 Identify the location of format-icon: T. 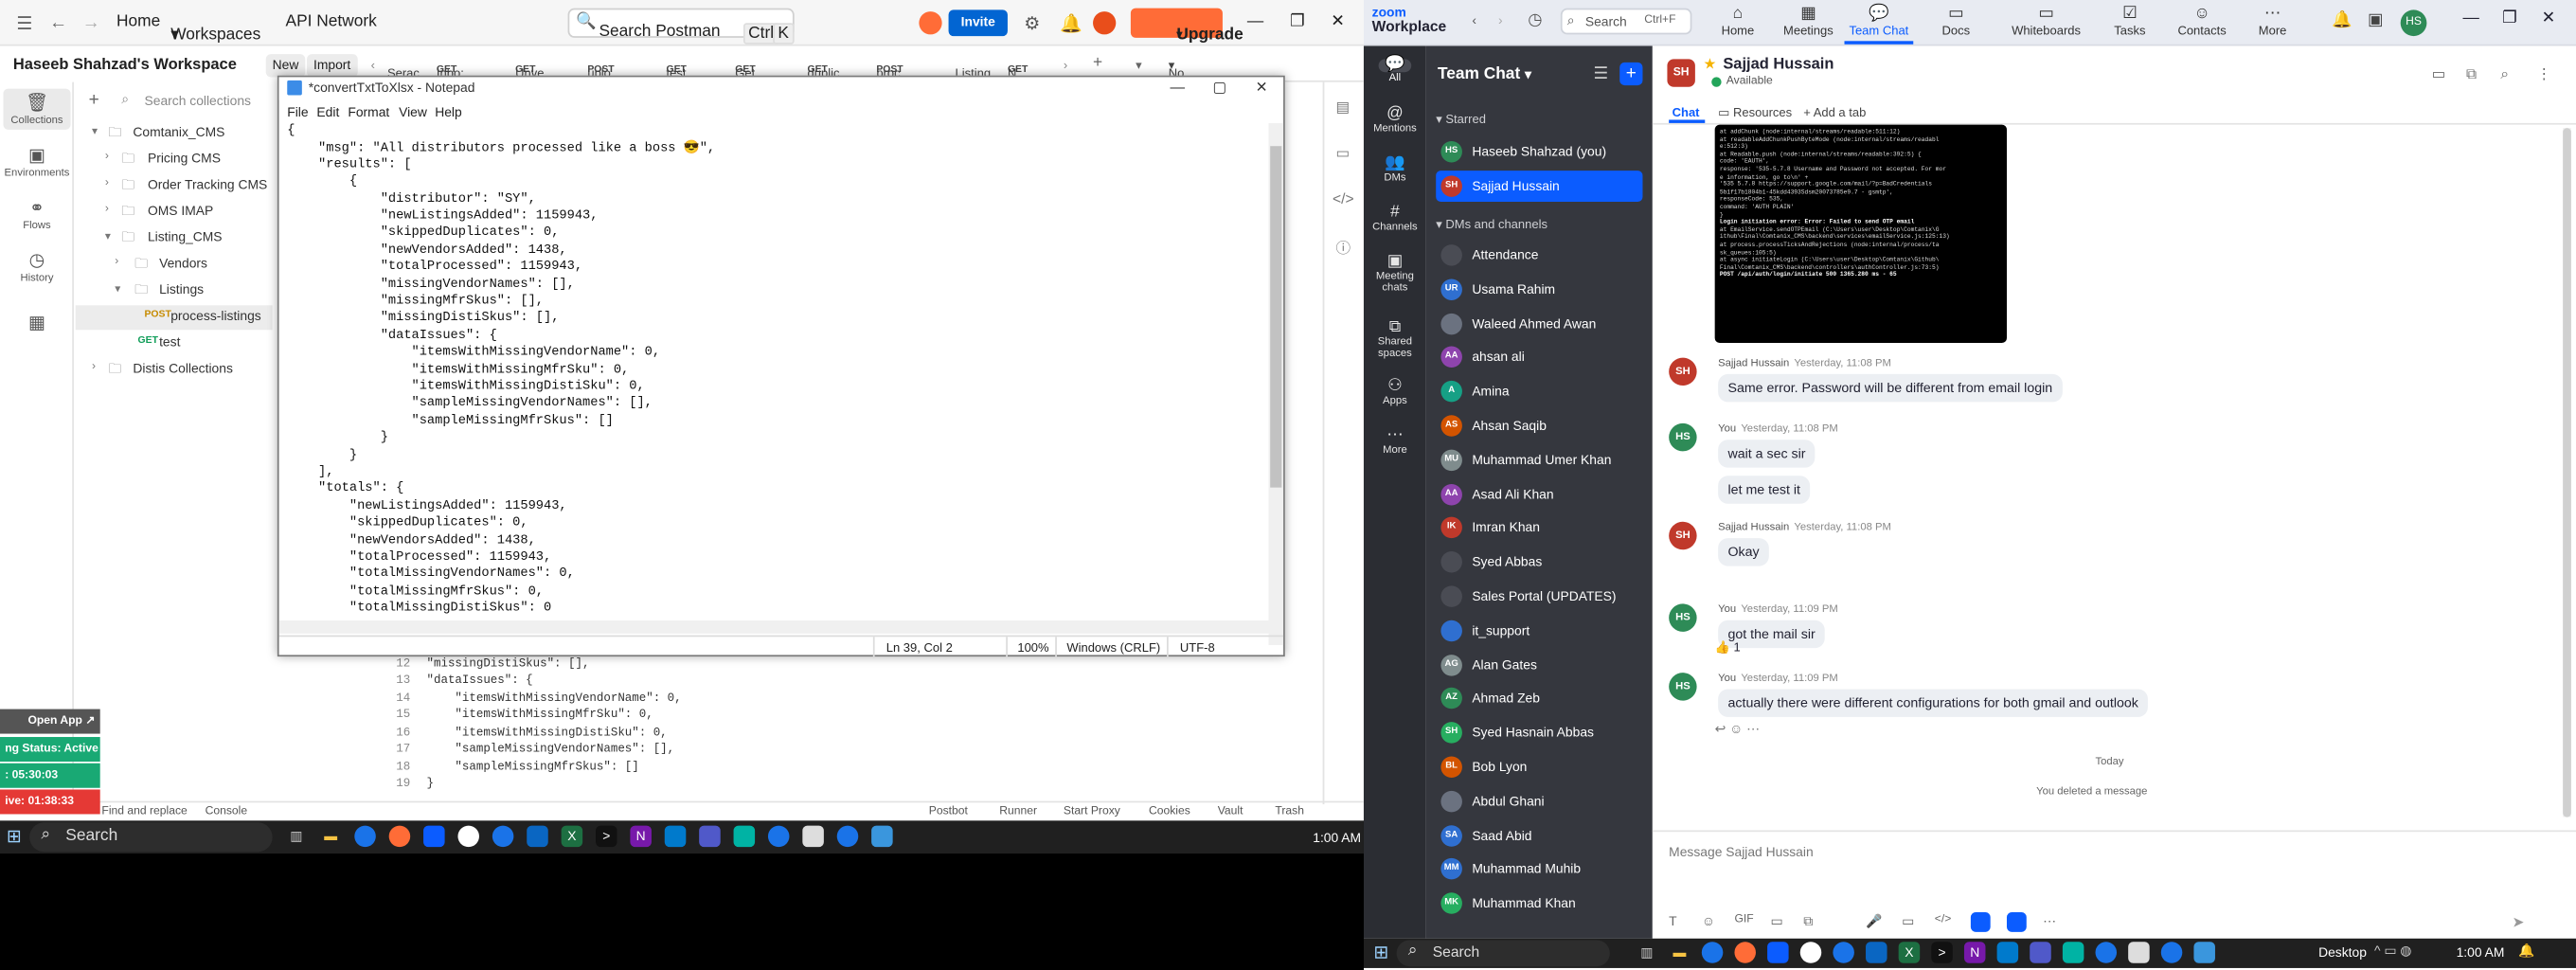
(1672, 922).